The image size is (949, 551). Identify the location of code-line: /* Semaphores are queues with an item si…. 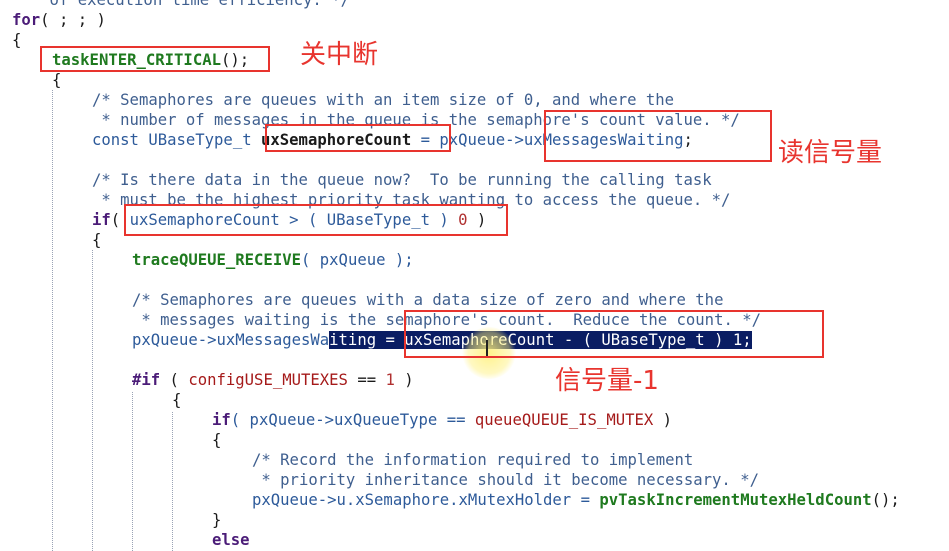
(383, 100).